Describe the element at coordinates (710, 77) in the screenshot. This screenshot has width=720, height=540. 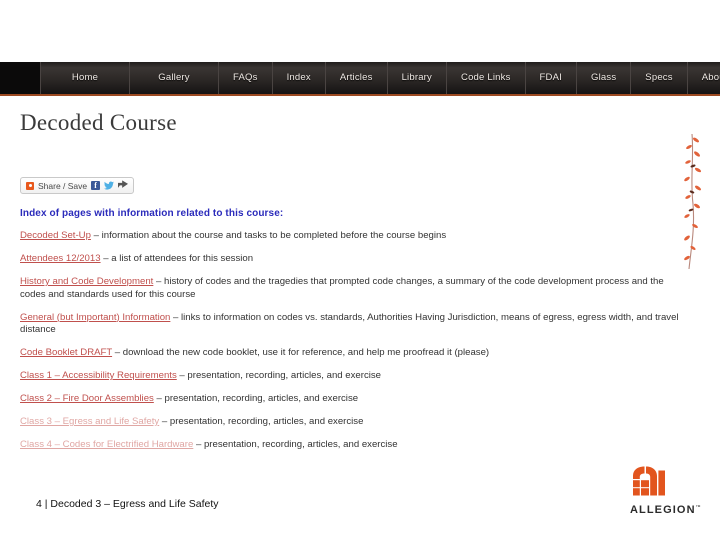
I see `nav-item-label: About Me` at that location.